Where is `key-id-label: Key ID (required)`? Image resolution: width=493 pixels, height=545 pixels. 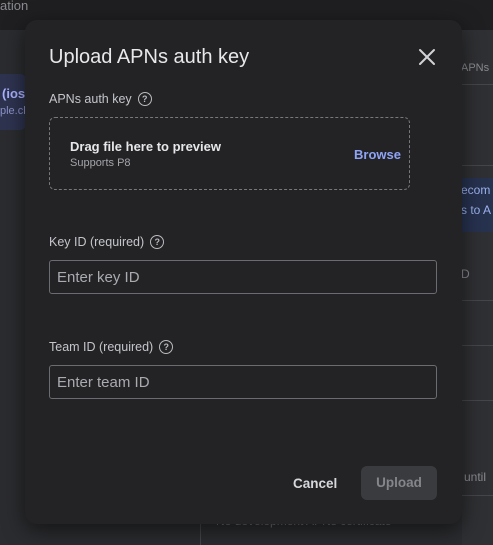
key-id-label: Key ID (required) is located at coordinates (97, 242).